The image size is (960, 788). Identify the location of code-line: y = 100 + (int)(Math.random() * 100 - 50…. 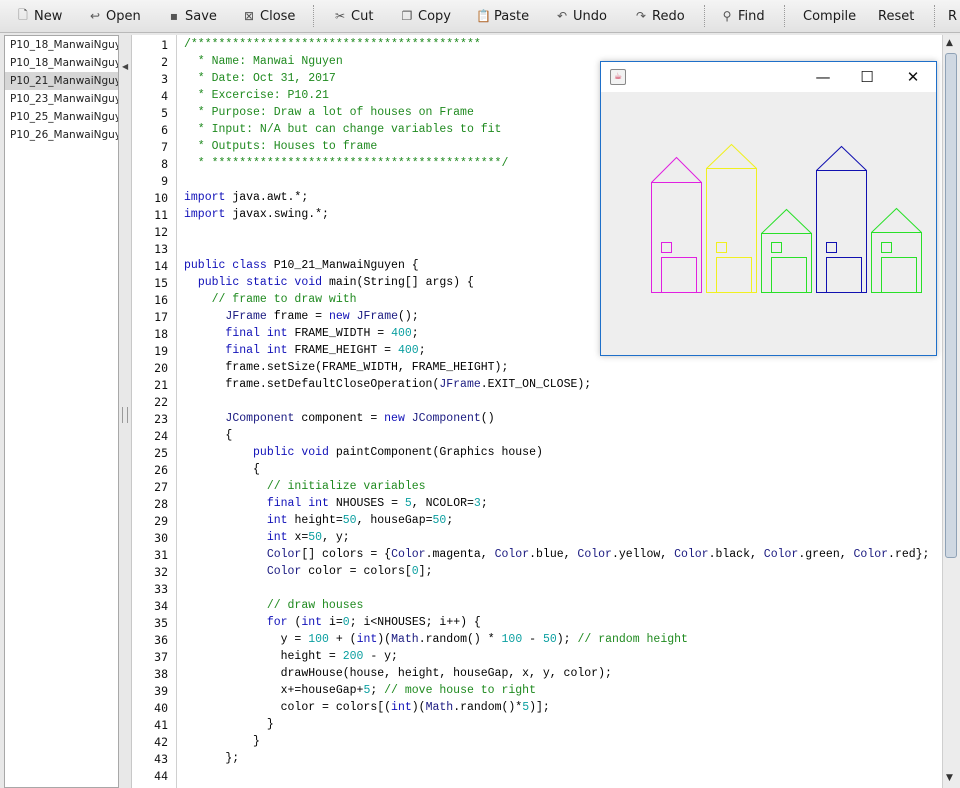
(436, 639).